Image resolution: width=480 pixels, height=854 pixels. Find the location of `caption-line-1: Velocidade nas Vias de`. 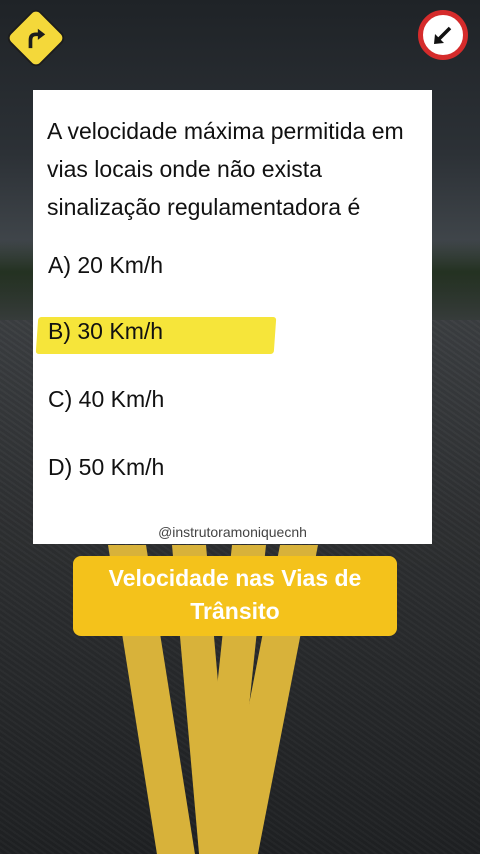

caption-line-1: Velocidade nas Vias de is located at coordinates (235, 578).